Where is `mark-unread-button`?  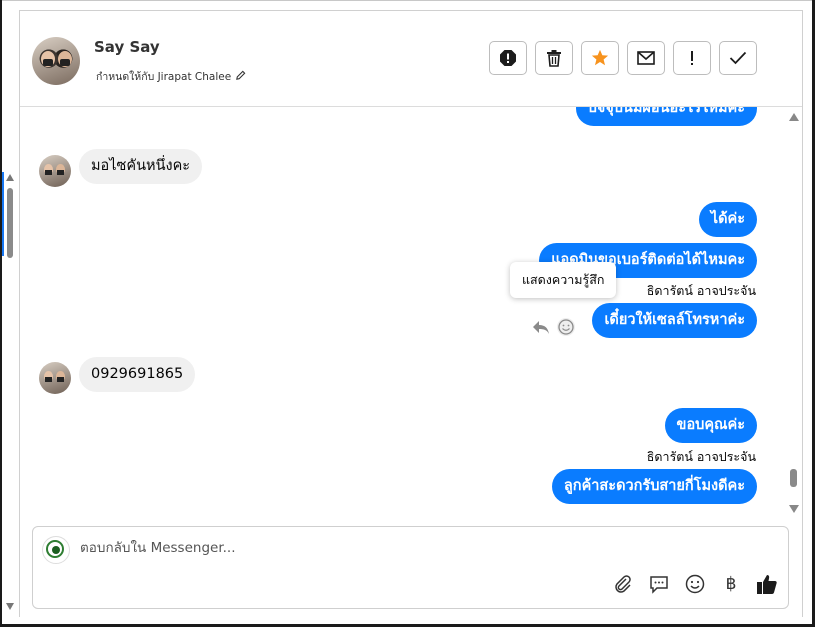 mark-unread-button is located at coordinates (646, 58).